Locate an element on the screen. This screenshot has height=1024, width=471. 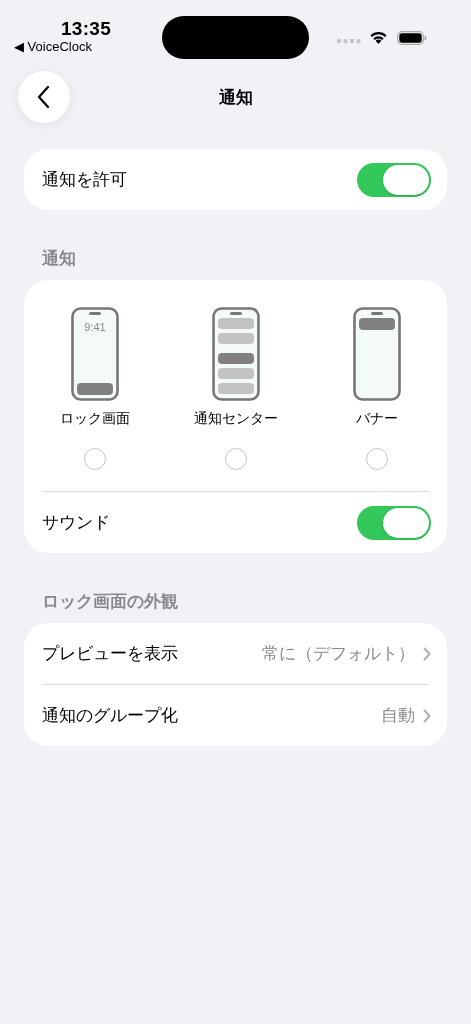
style-label: ロック画面 is located at coordinates (94, 419).